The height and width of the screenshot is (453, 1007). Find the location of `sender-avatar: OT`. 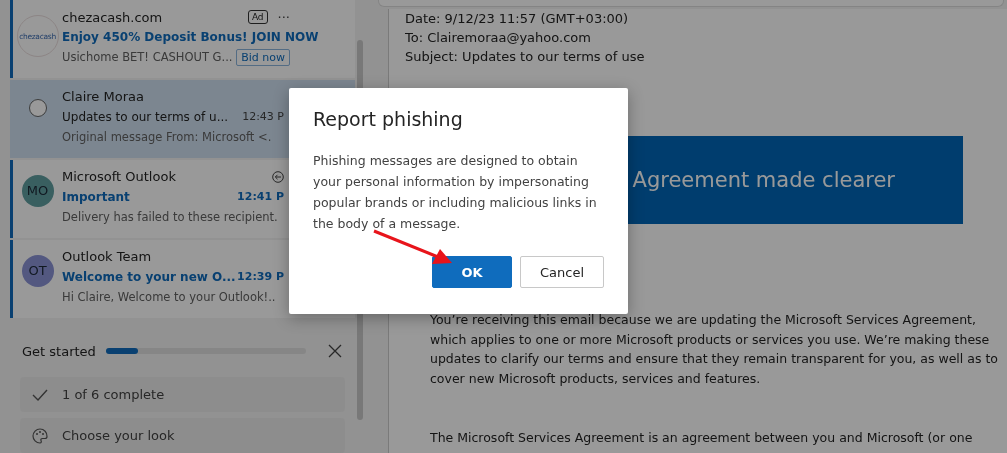

sender-avatar: OT is located at coordinates (37, 270).